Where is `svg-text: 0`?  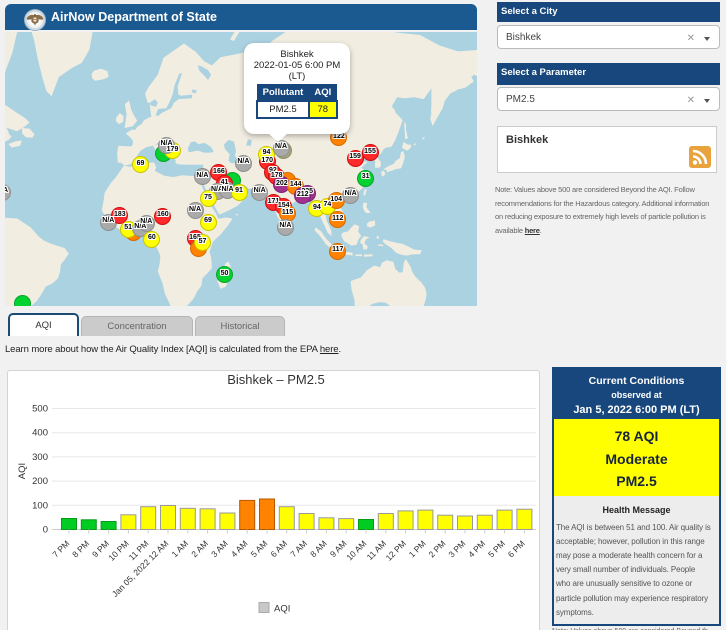 svg-text: 0 is located at coordinates (45, 530).